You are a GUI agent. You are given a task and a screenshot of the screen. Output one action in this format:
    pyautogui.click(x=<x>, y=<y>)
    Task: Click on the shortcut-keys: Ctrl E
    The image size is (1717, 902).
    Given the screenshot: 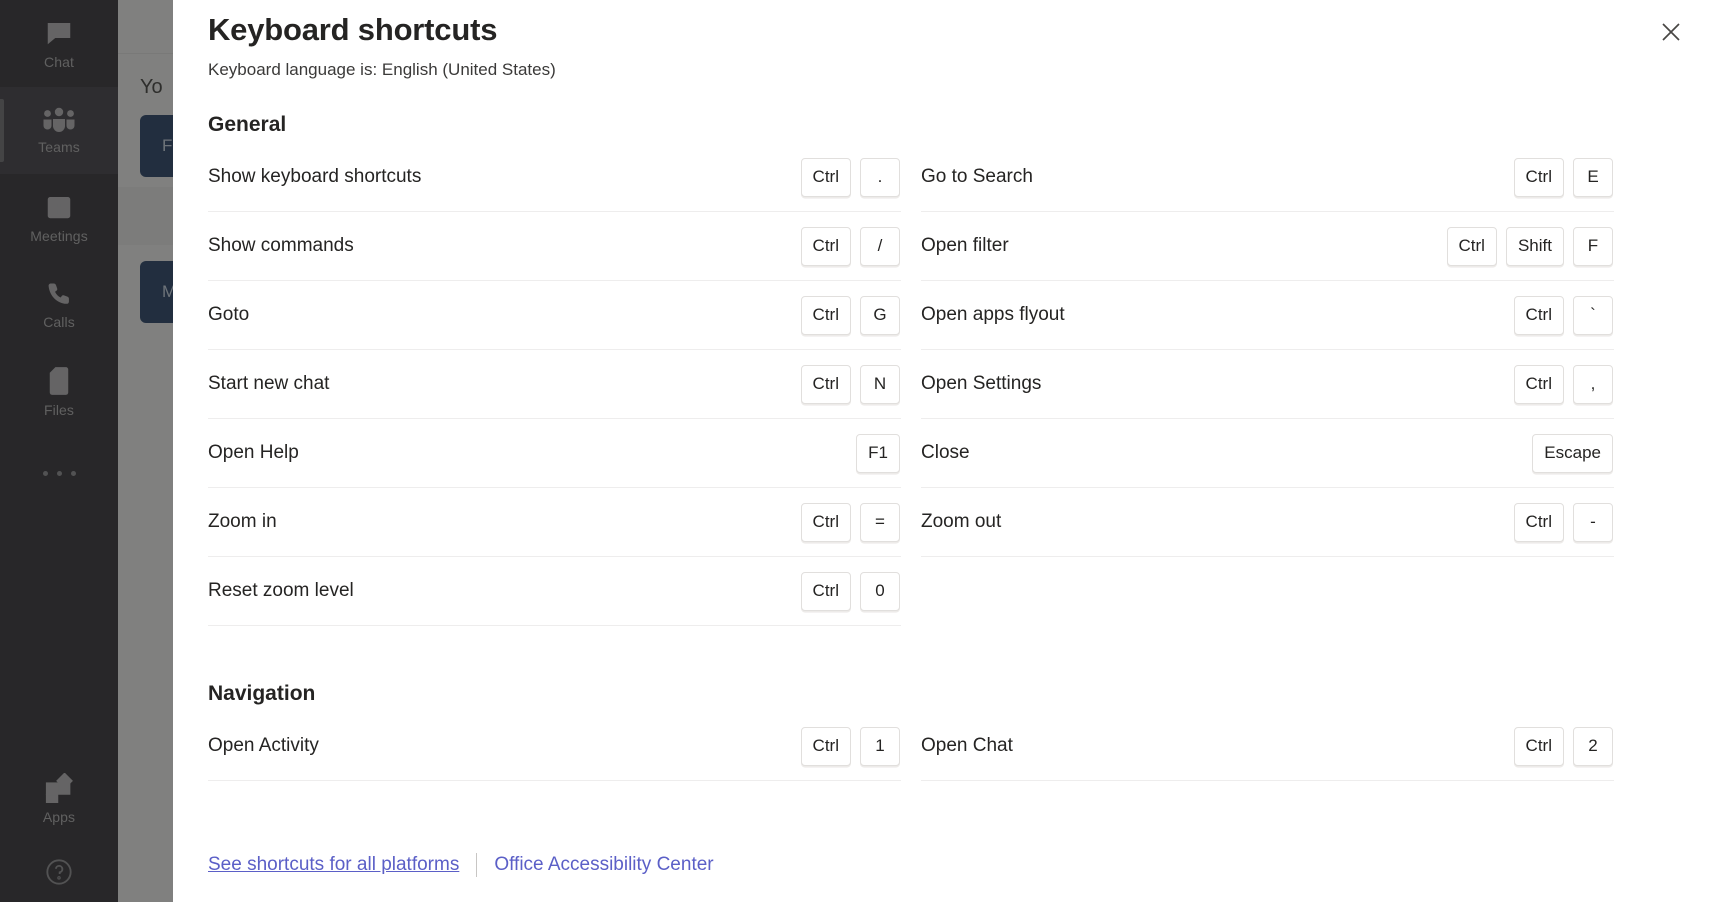 What is the action you would take?
    pyautogui.click(x=1563, y=177)
    